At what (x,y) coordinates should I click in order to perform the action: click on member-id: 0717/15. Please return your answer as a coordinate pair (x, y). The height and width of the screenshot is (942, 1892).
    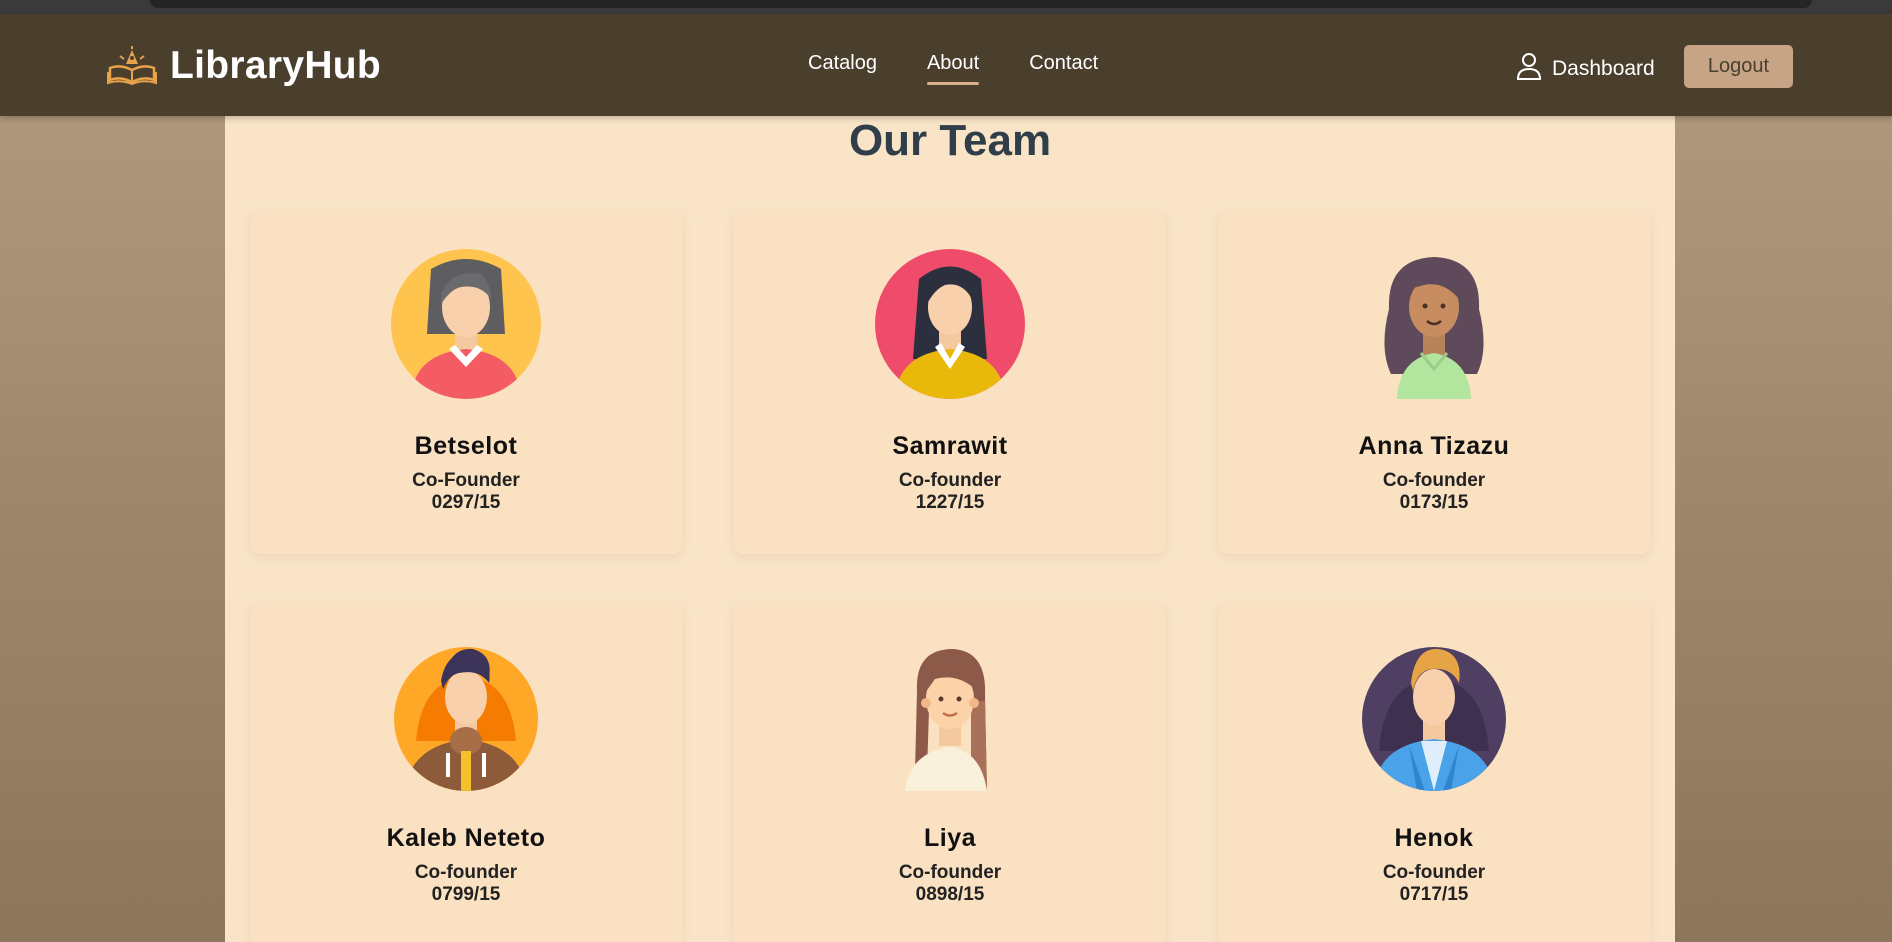
    Looking at the image, I should click on (1434, 894).